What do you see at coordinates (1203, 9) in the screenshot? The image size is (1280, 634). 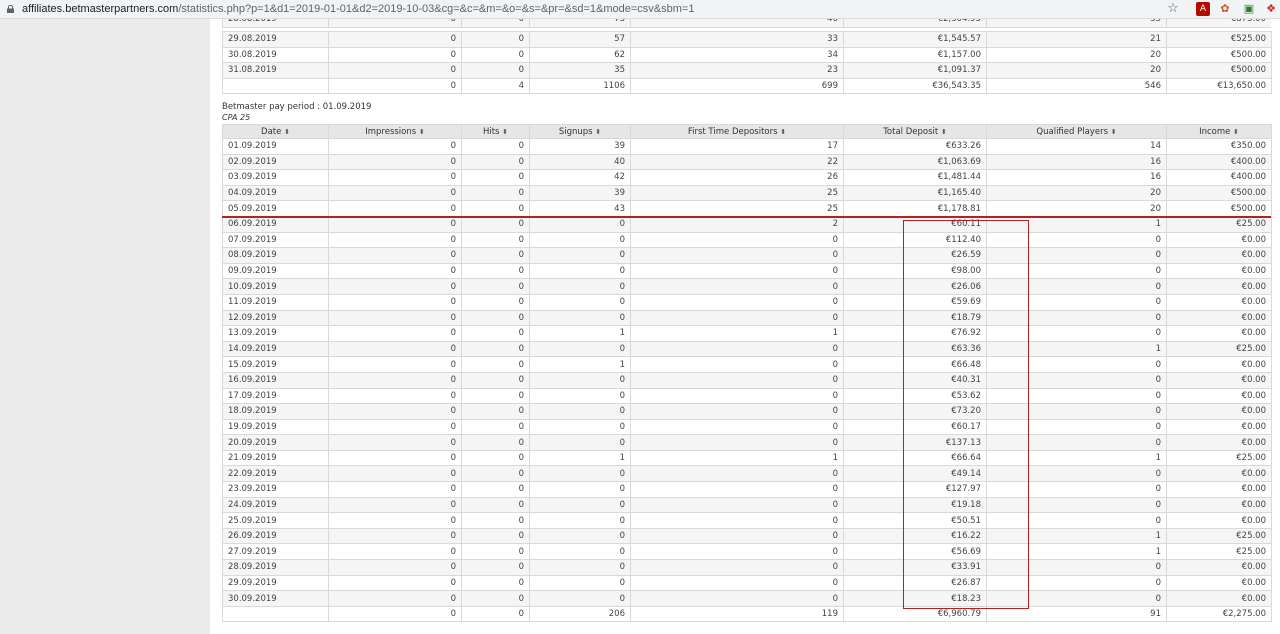 I see `pdf-extension-icon: A` at bounding box center [1203, 9].